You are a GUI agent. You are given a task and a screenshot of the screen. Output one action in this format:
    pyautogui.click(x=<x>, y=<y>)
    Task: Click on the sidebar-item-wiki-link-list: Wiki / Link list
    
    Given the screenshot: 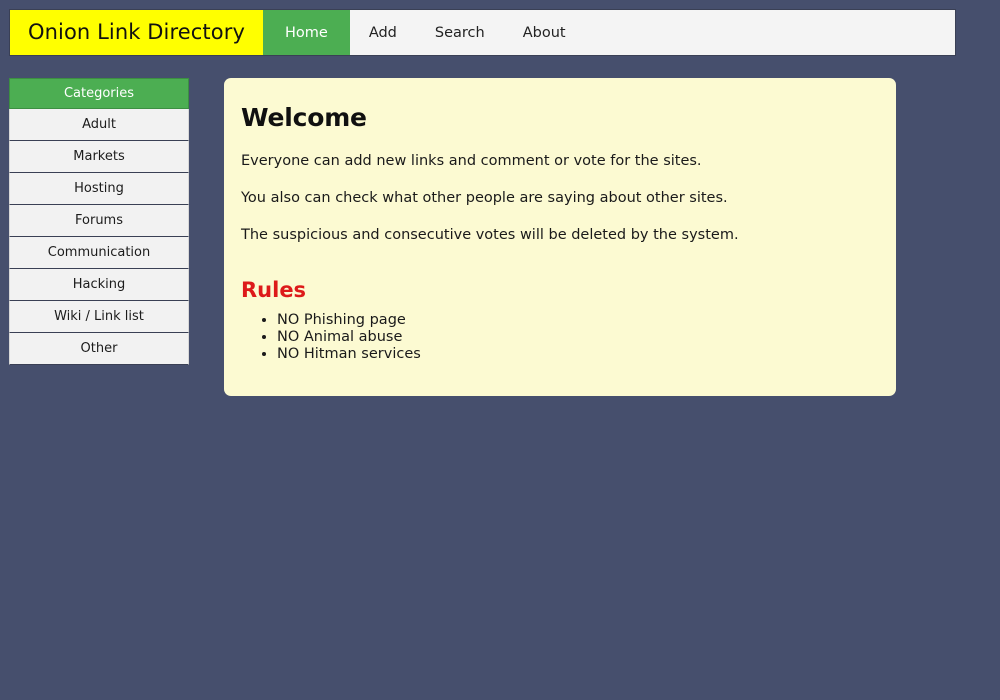 What is the action you would take?
    pyautogui.click(x=99, y=317)
    